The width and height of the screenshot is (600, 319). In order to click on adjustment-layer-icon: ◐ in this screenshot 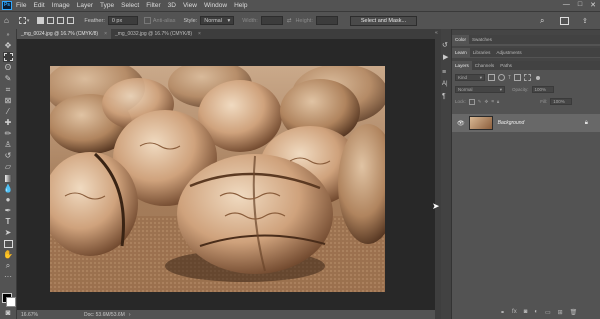, I will do `click(536, 312)`.